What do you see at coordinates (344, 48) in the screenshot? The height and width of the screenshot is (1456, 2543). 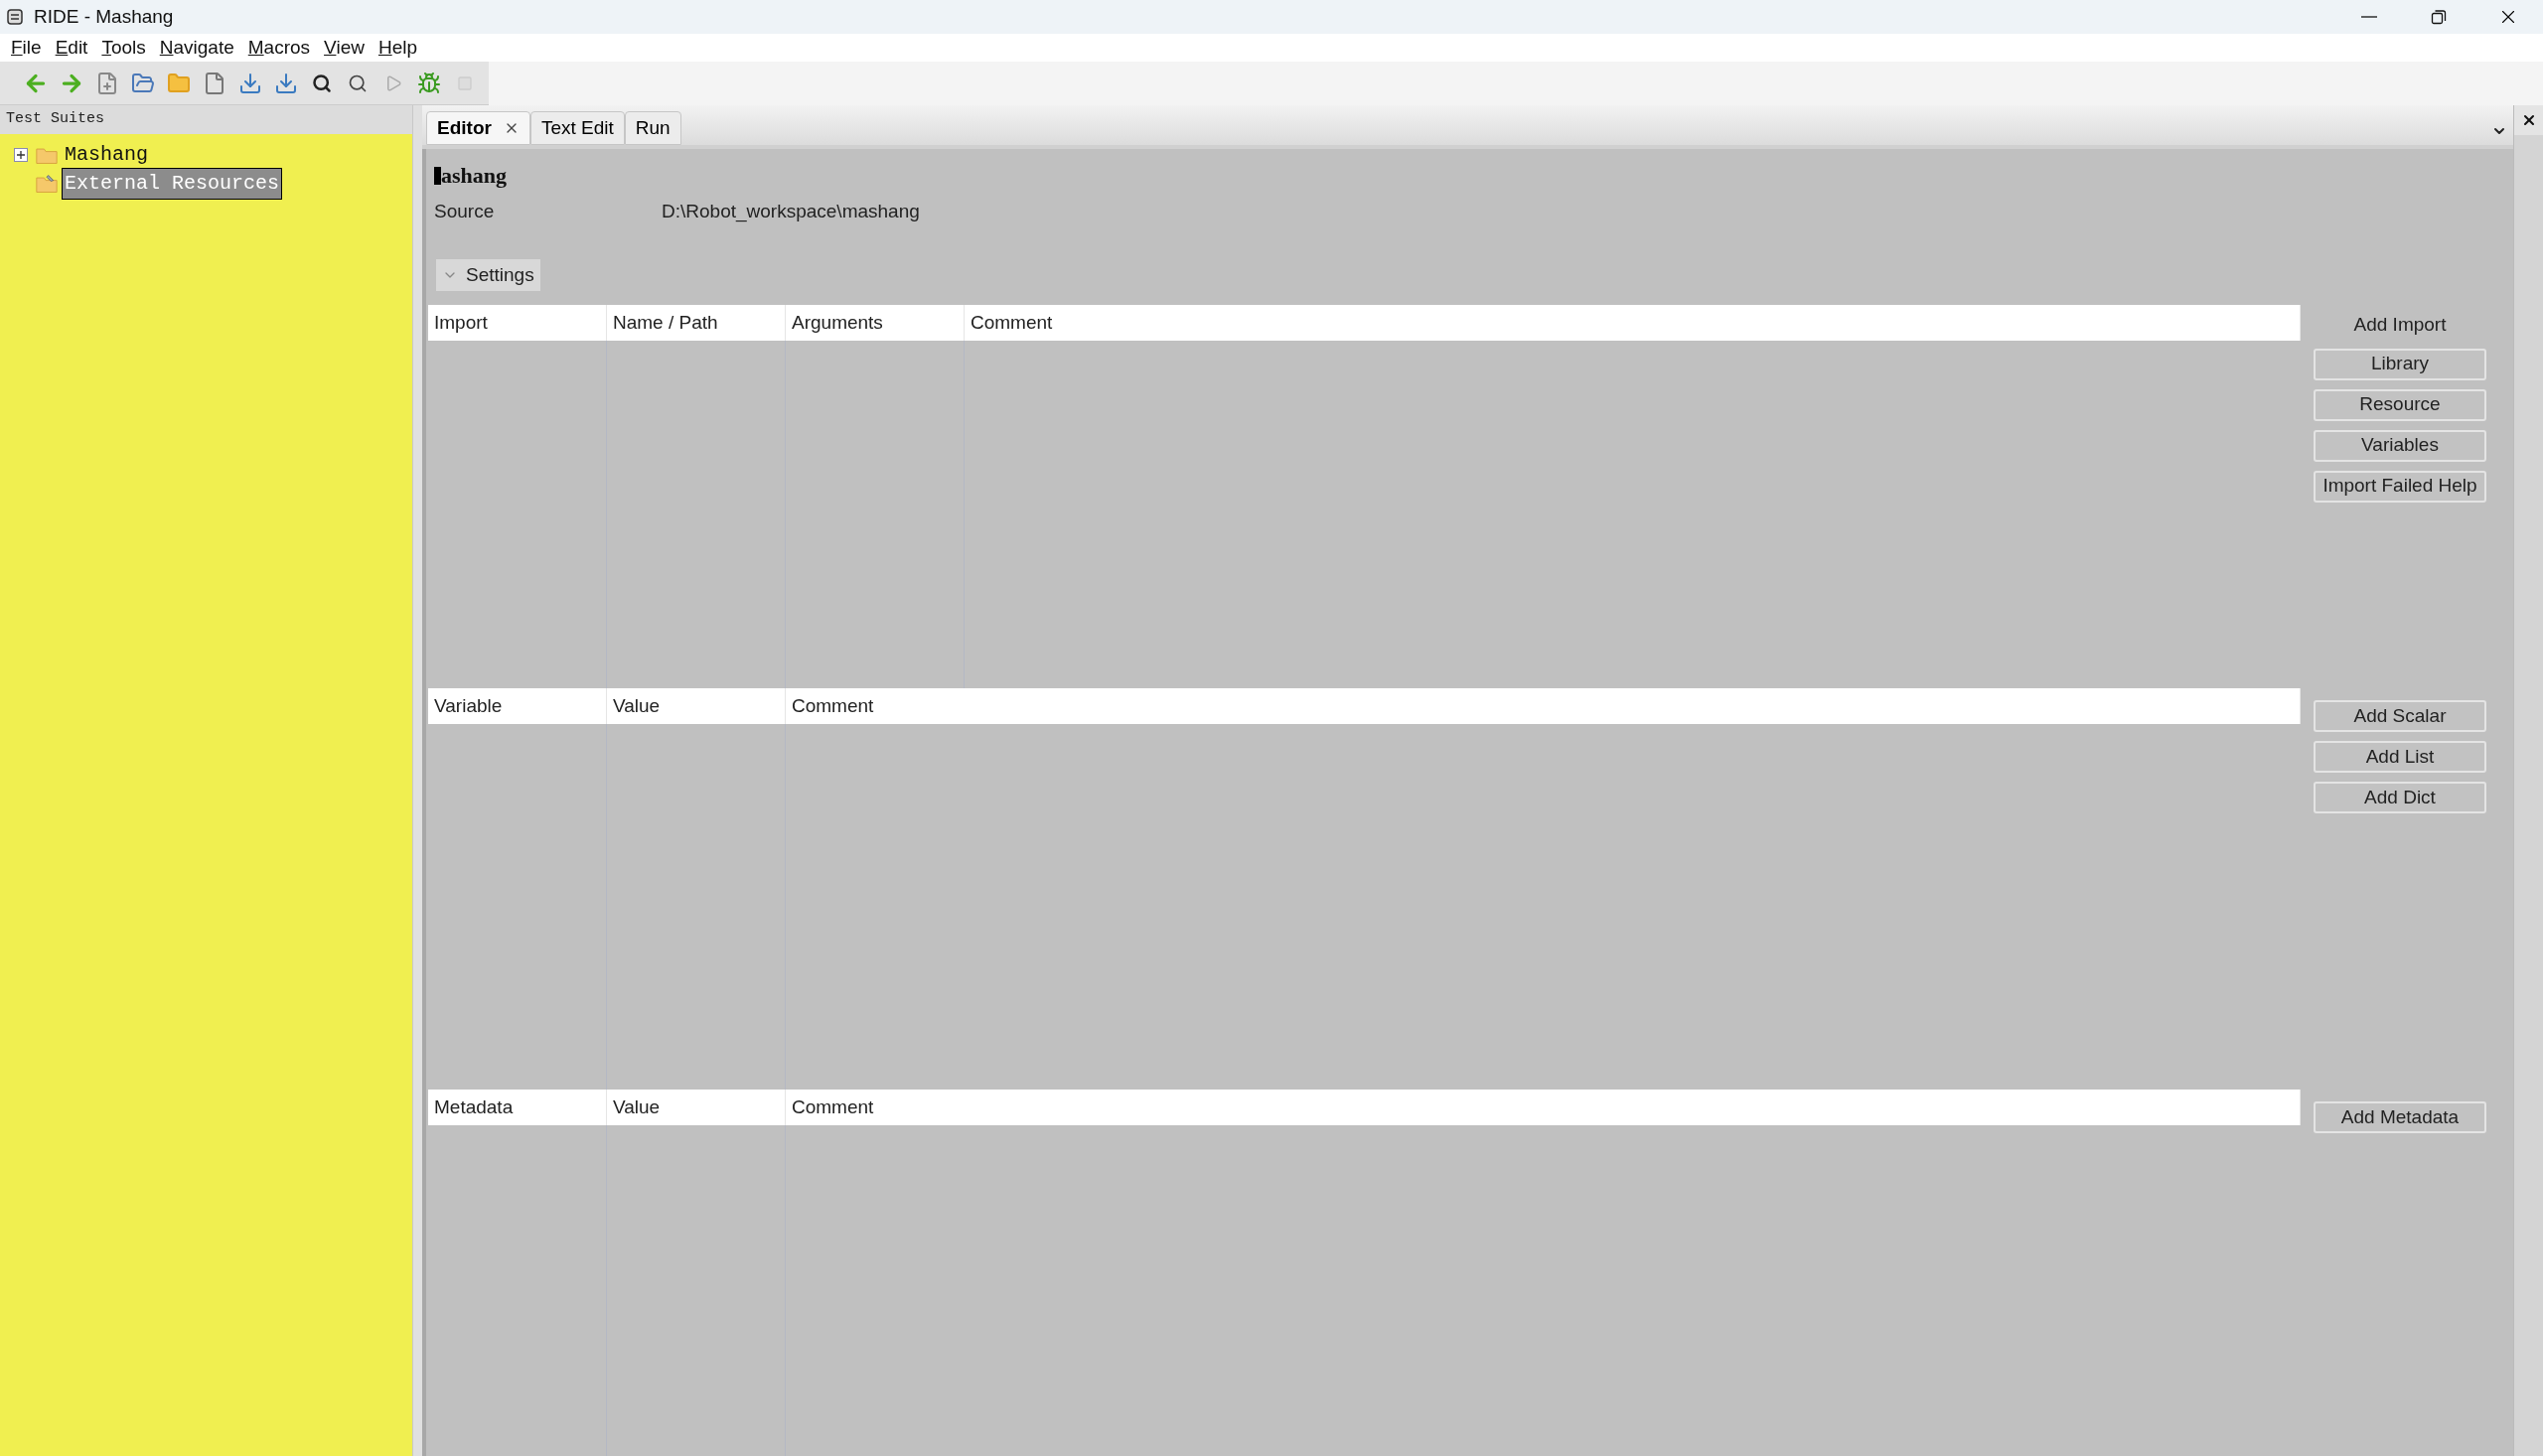 I see `menu-item: View` at bounding box center [344, 48].